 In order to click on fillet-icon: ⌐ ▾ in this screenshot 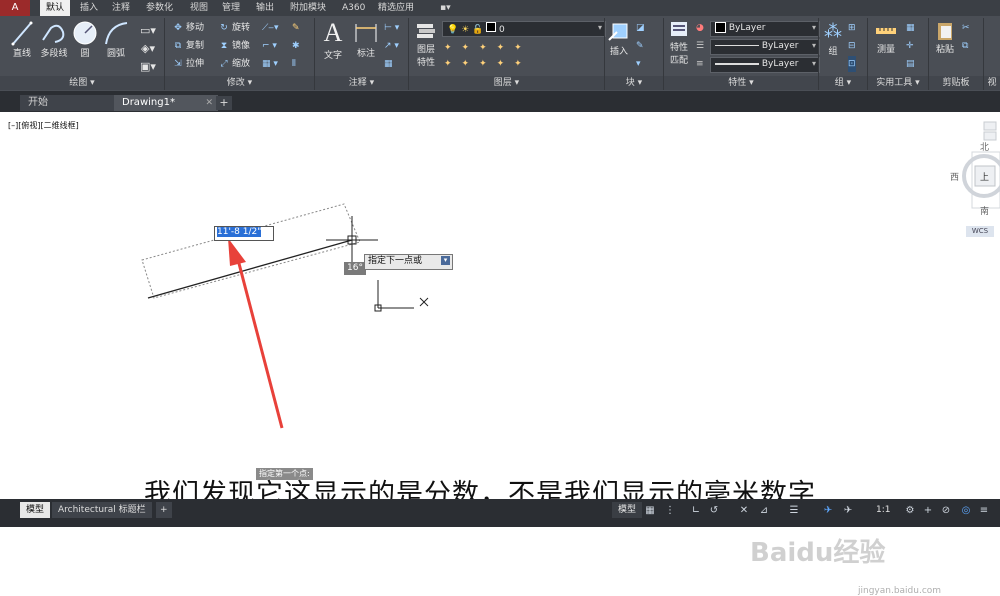, I will do `click(269, 46)`.